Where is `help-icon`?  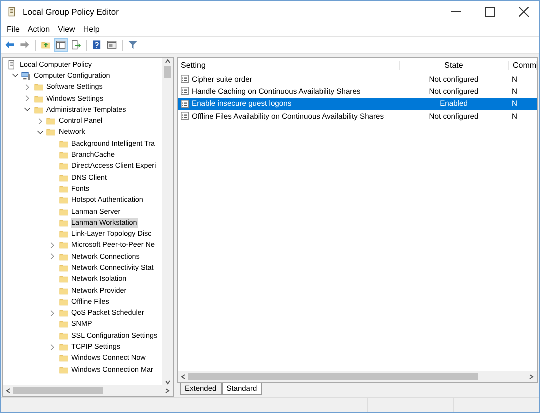
help-icon is located at coordinates (97, 45).